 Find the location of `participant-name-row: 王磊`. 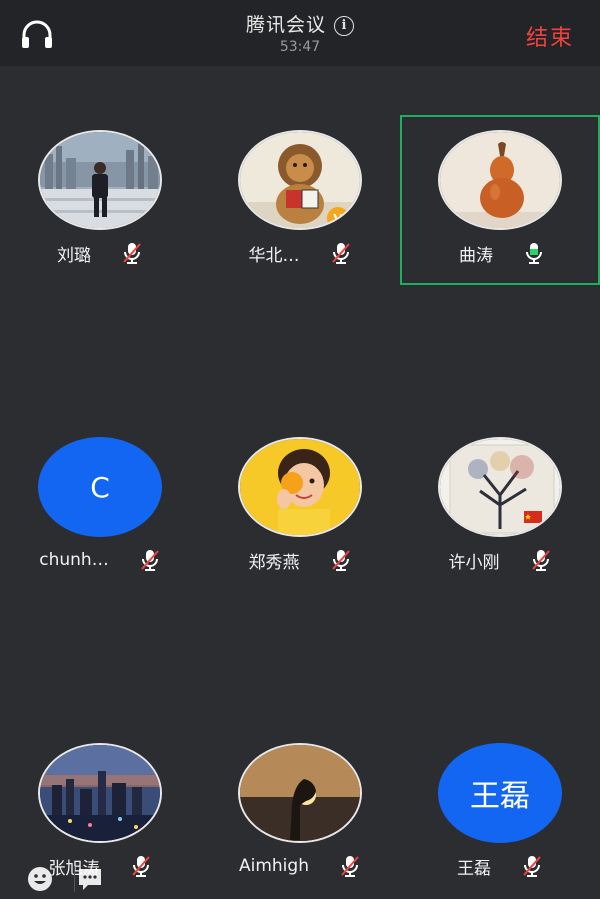

participant-name-row: 王磊 is located at coordinates (500, 866).